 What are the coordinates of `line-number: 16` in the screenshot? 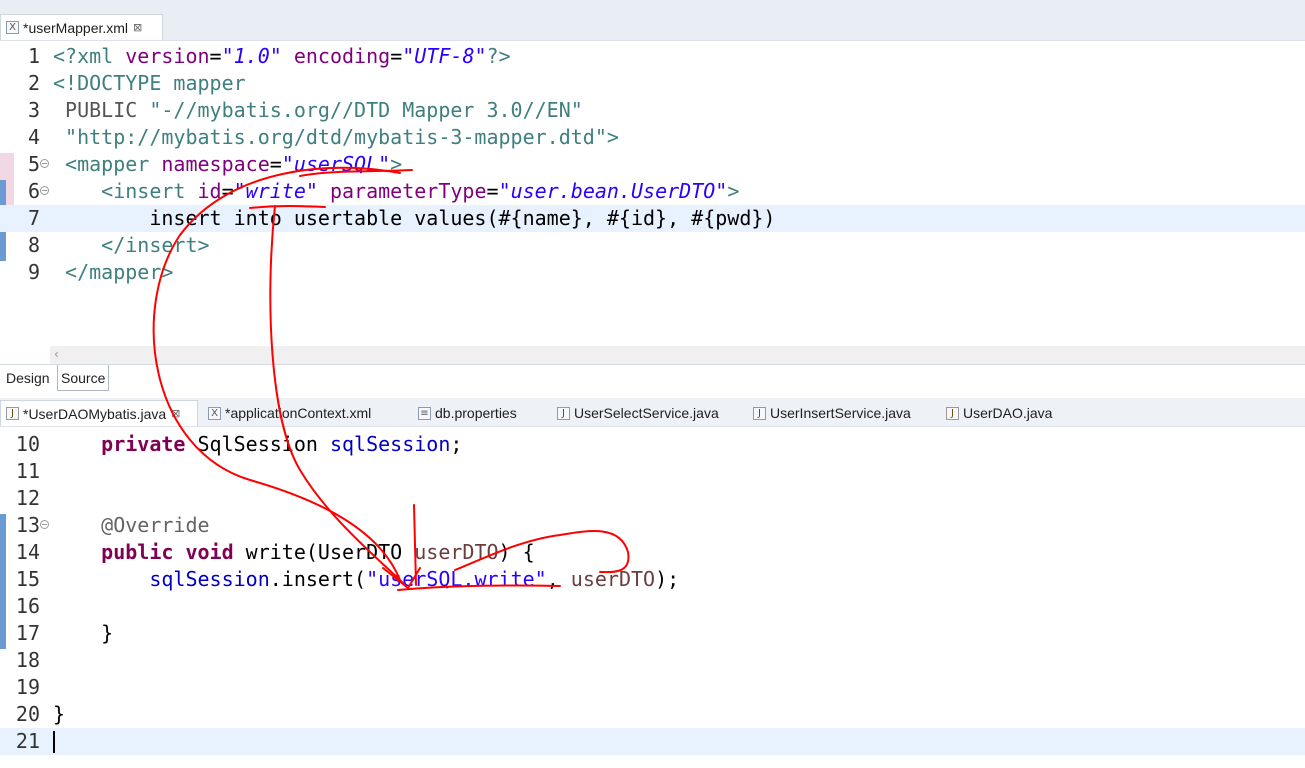 It's located at (27, 606).